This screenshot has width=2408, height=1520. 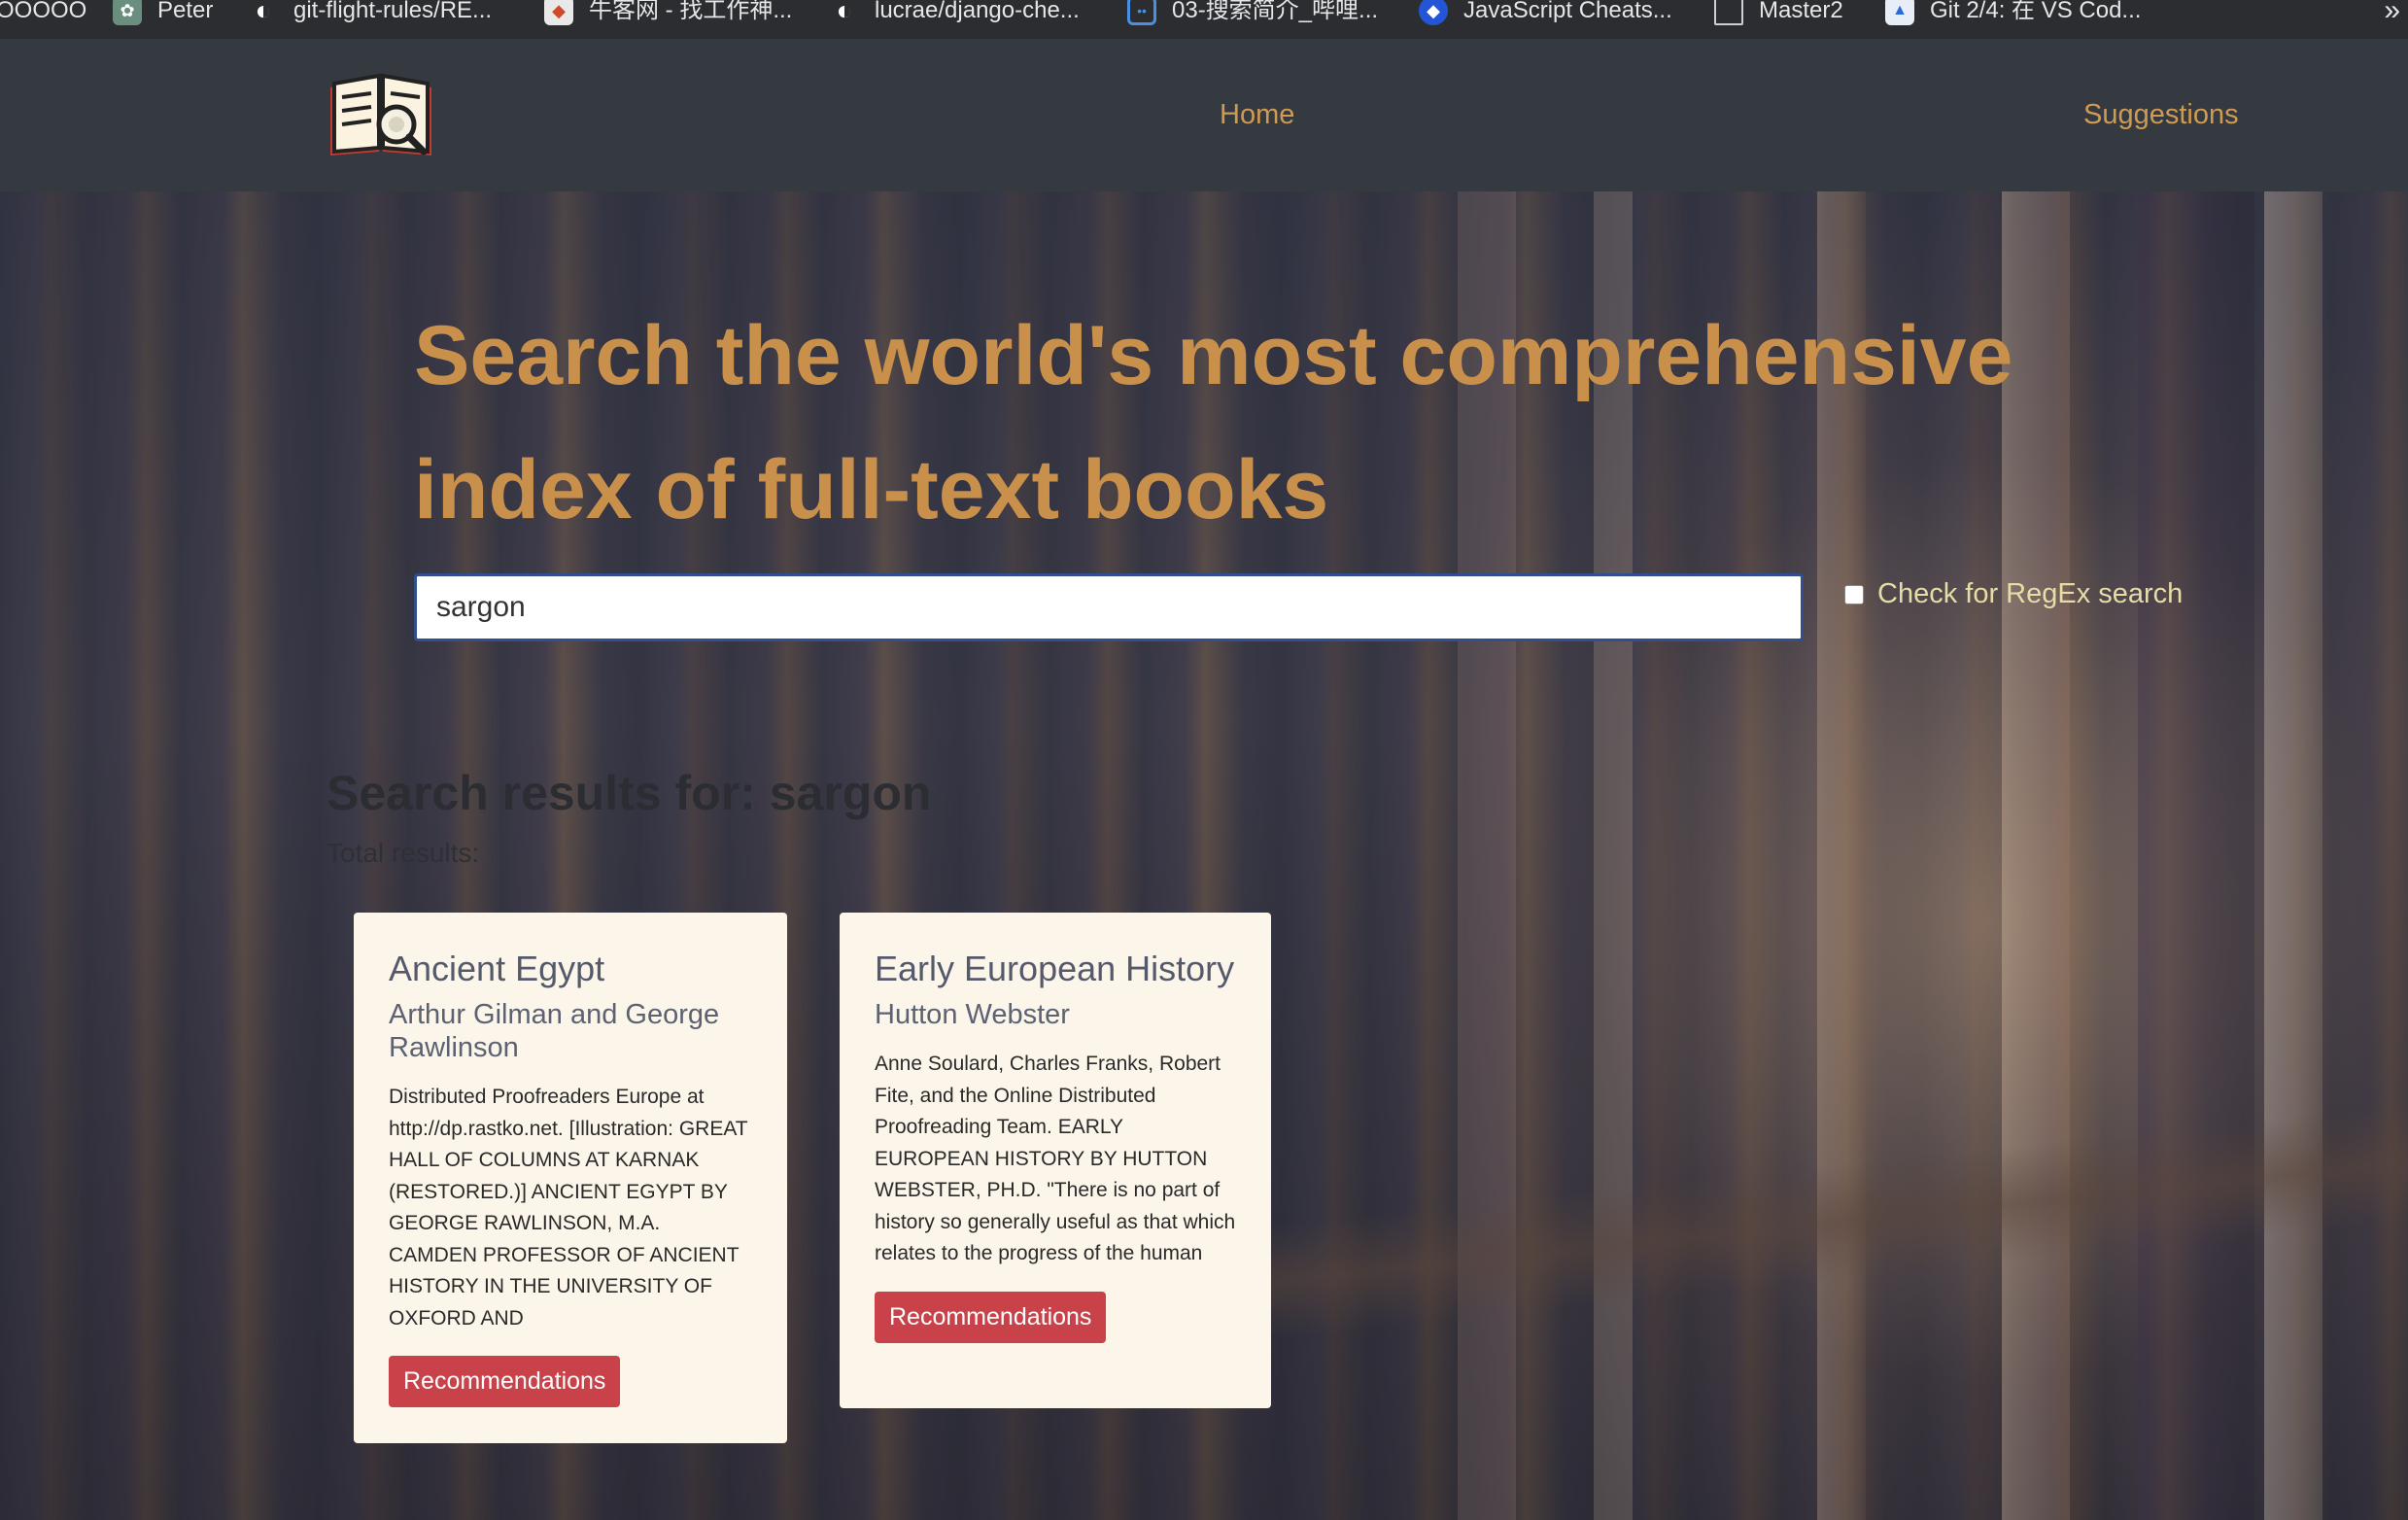 I want to click on navbar: Home Suggestions, so click(x=1204, y=115).